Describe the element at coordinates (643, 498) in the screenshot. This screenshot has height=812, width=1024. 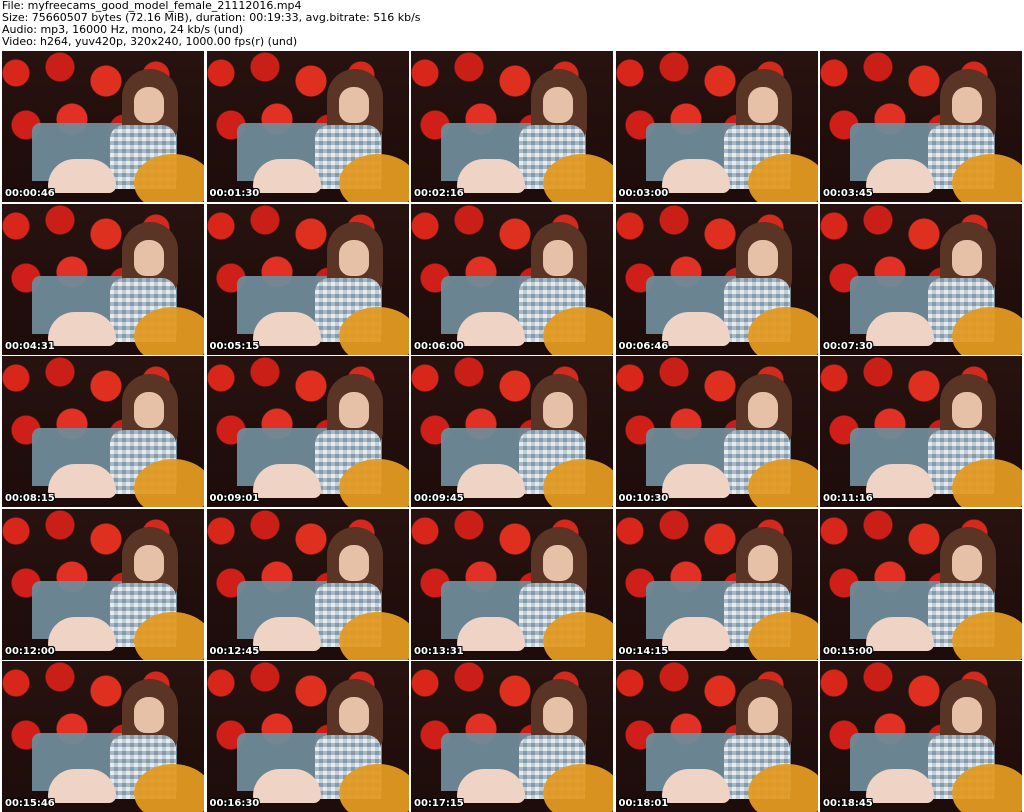
I see `timestamp: 00:10:30` at that location.